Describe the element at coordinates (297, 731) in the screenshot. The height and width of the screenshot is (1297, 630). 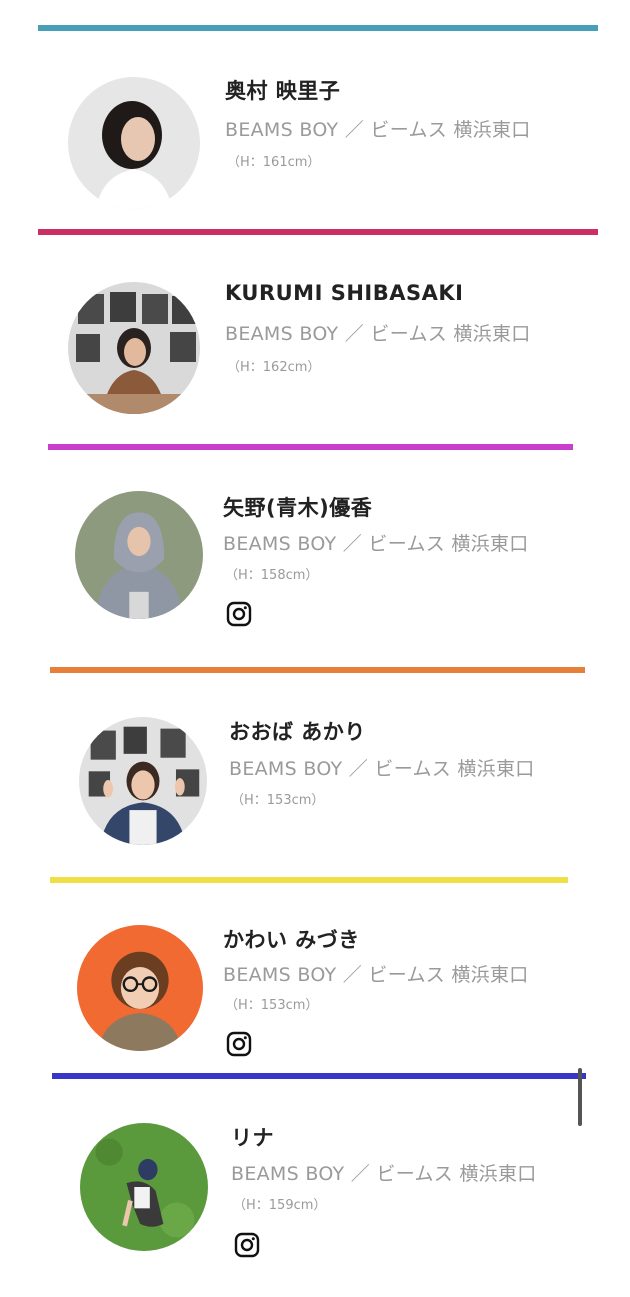
I see `staff-name: おおば あかり` at that location.